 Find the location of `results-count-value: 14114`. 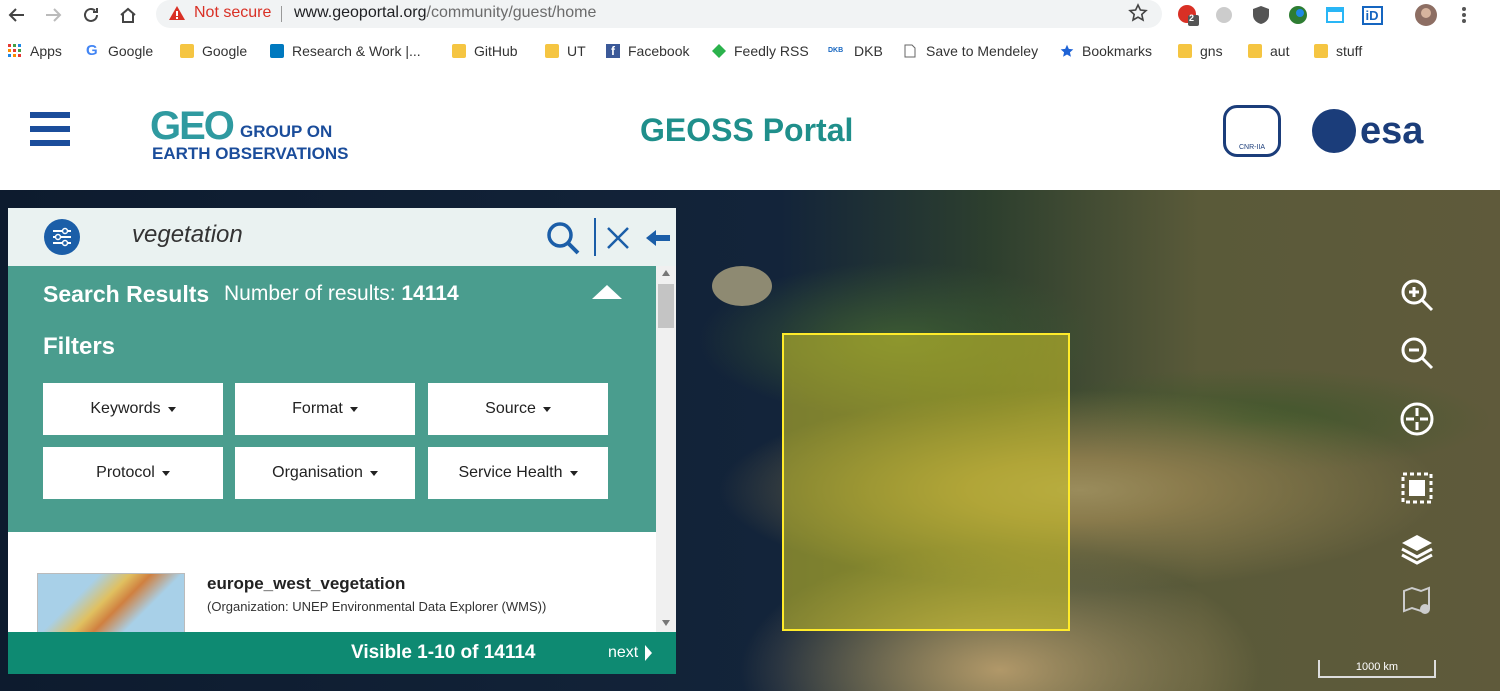

results-count-value: 14114 is located at coordinates (430, 293).